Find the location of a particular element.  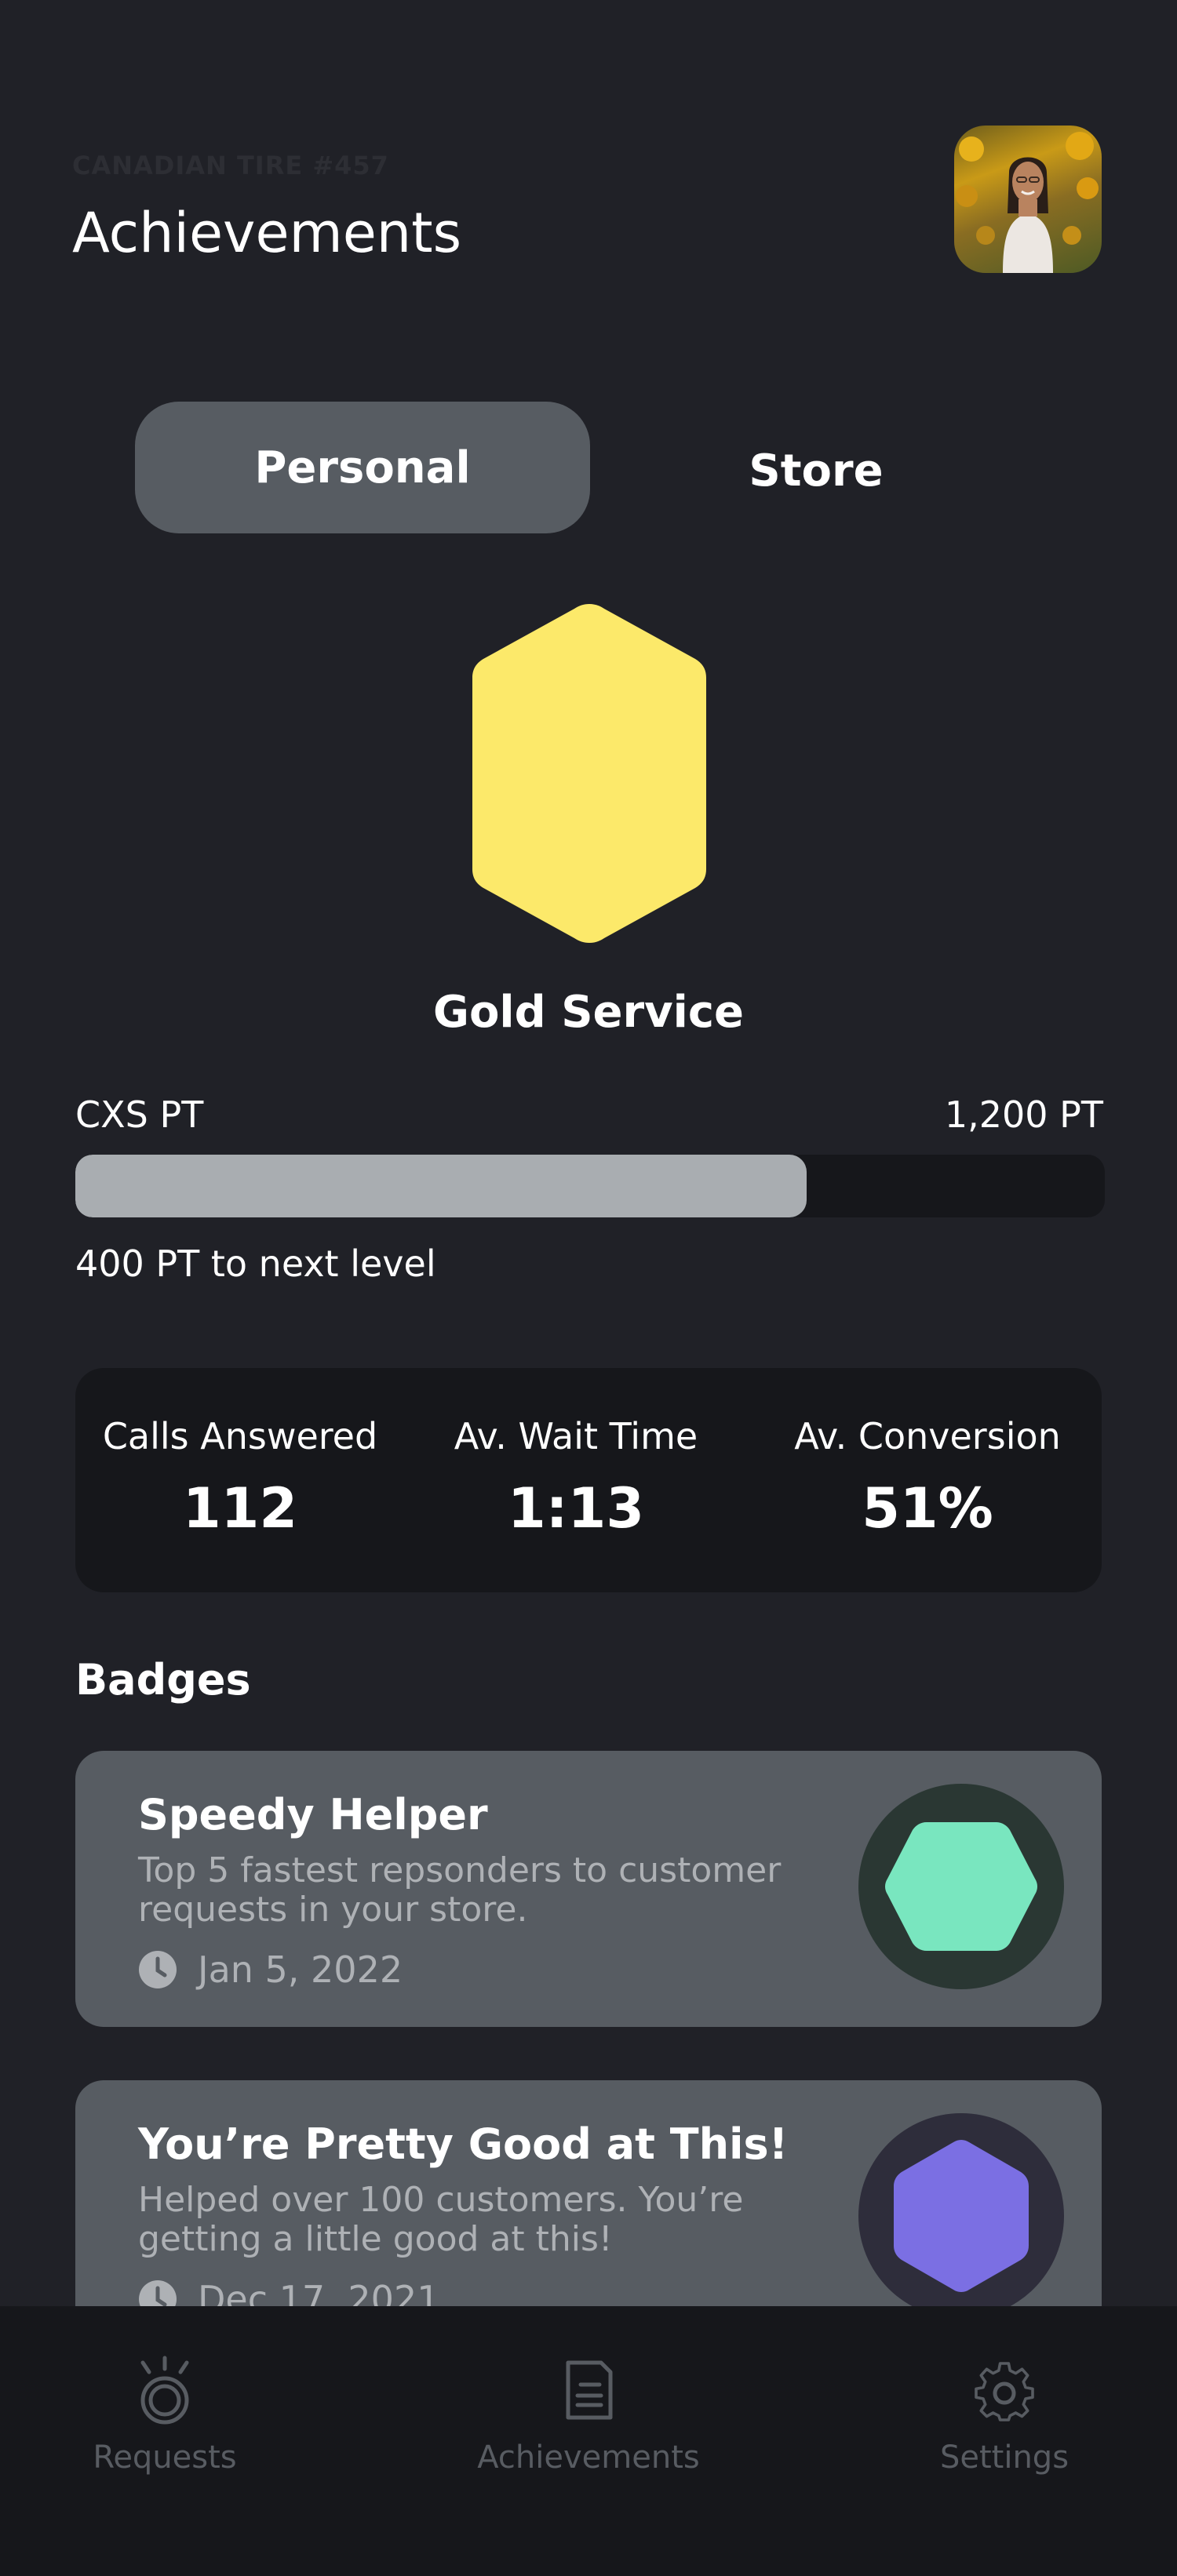

purple-hexagon-icon is located at coordinates (961, 2216).